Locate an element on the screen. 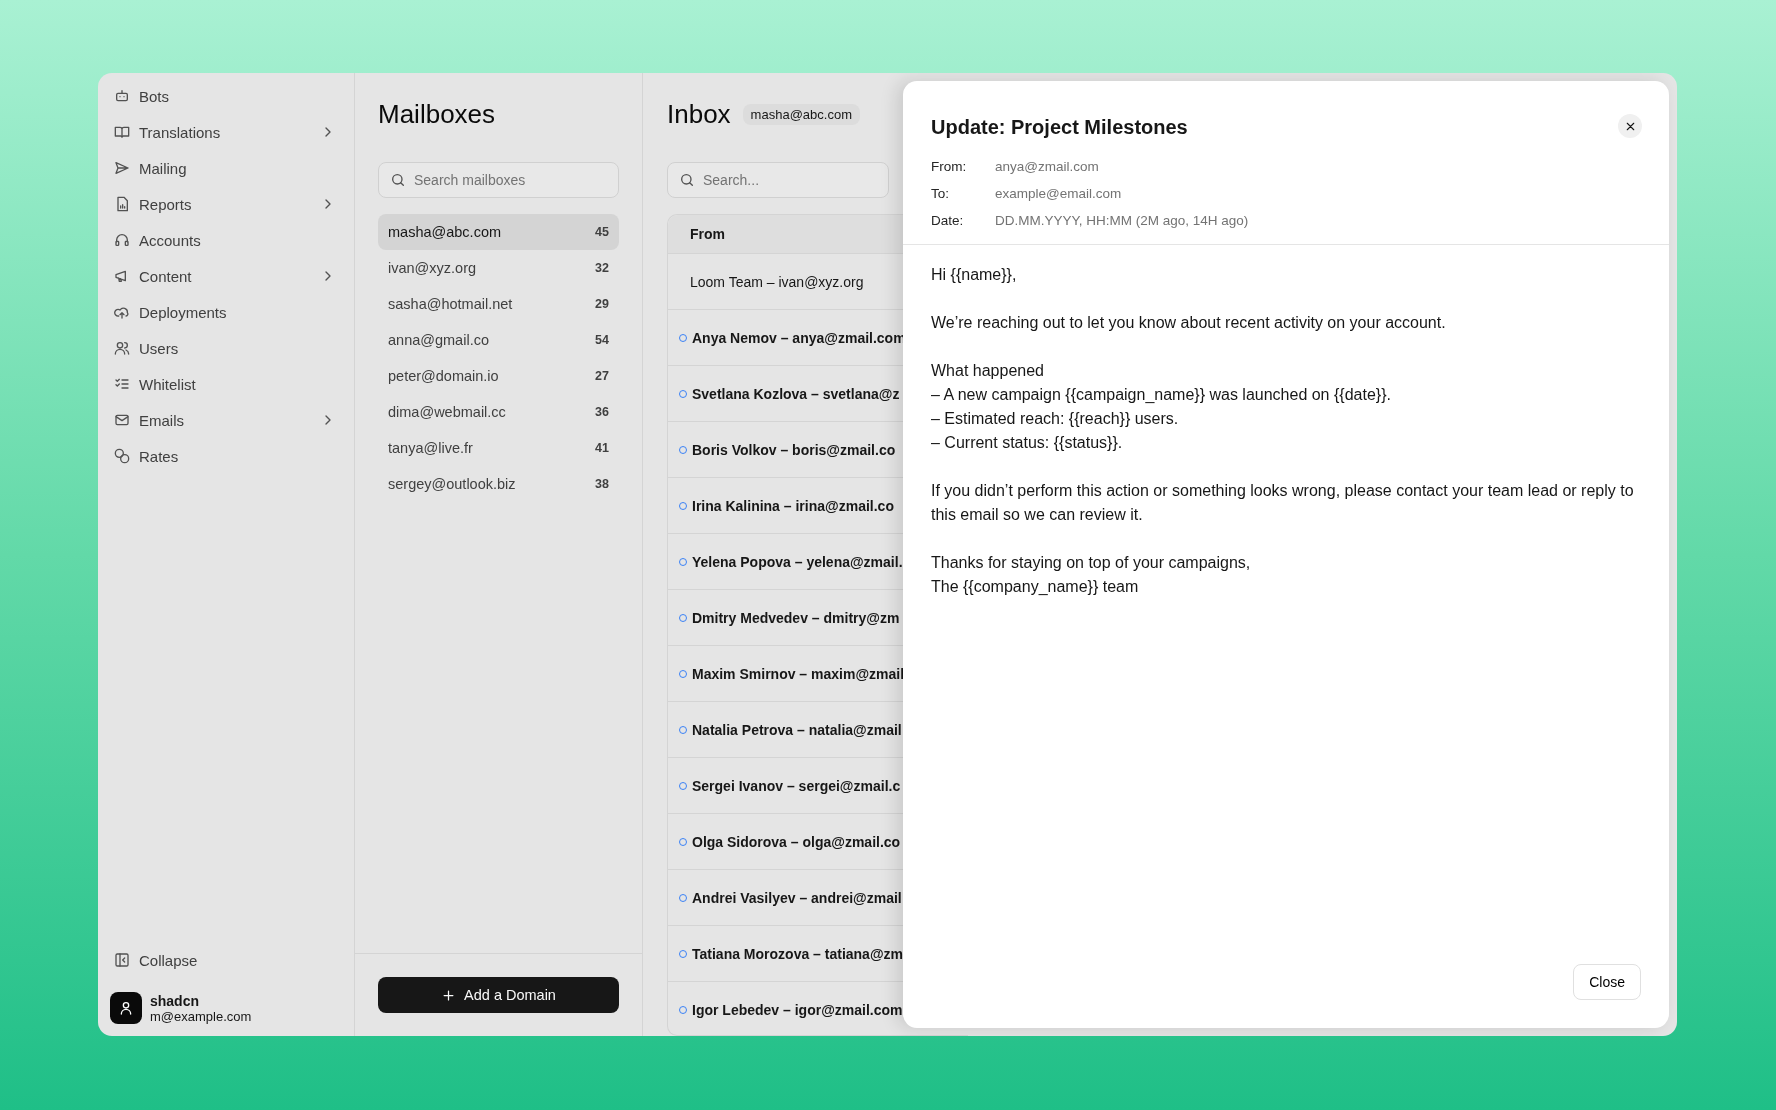 The height and width of the screenshot is (1110, 1776). mailboxes-title: Mailboxes is located at coordinates (437, 114).